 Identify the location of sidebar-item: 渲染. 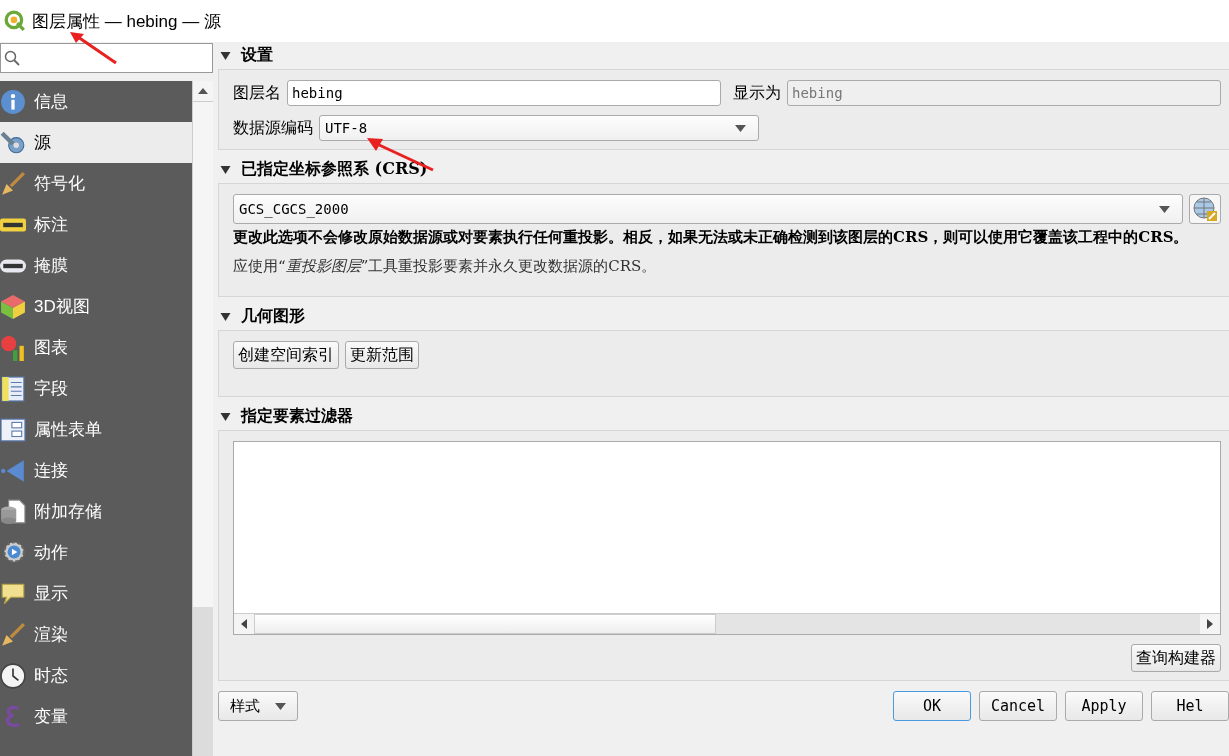
(96, 634).